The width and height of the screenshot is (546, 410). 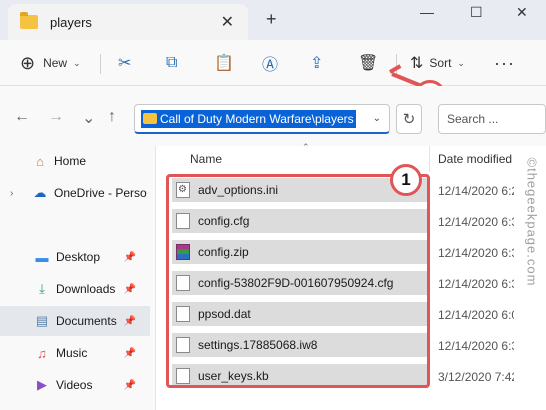 I want to click on title-bar: players ✕ + — ☐ ✕, so click(x=273, y=20).